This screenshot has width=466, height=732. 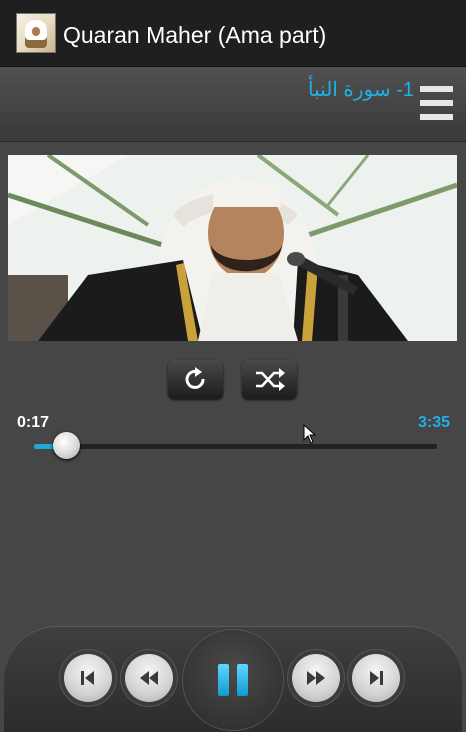 I want to click on fast-forward-icon, so click(x=316, y=678).